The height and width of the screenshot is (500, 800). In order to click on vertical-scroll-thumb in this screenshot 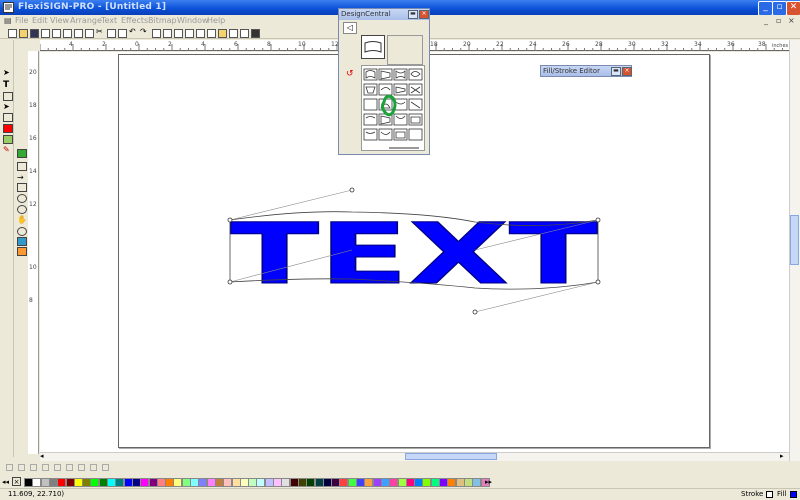, I will do `click(794, 240)`.